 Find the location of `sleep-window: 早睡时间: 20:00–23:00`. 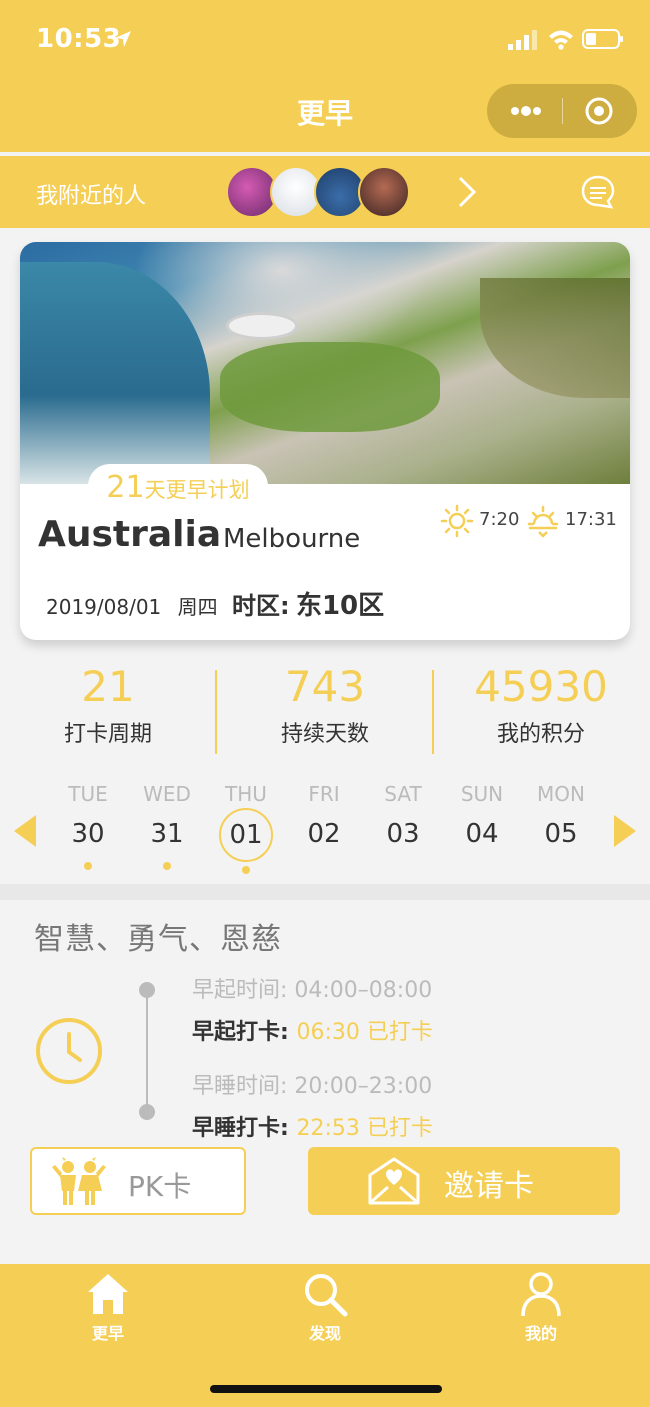

sleep-window: 早睡时间: 20:00–23:00 is located at coordinates (312, 1086).